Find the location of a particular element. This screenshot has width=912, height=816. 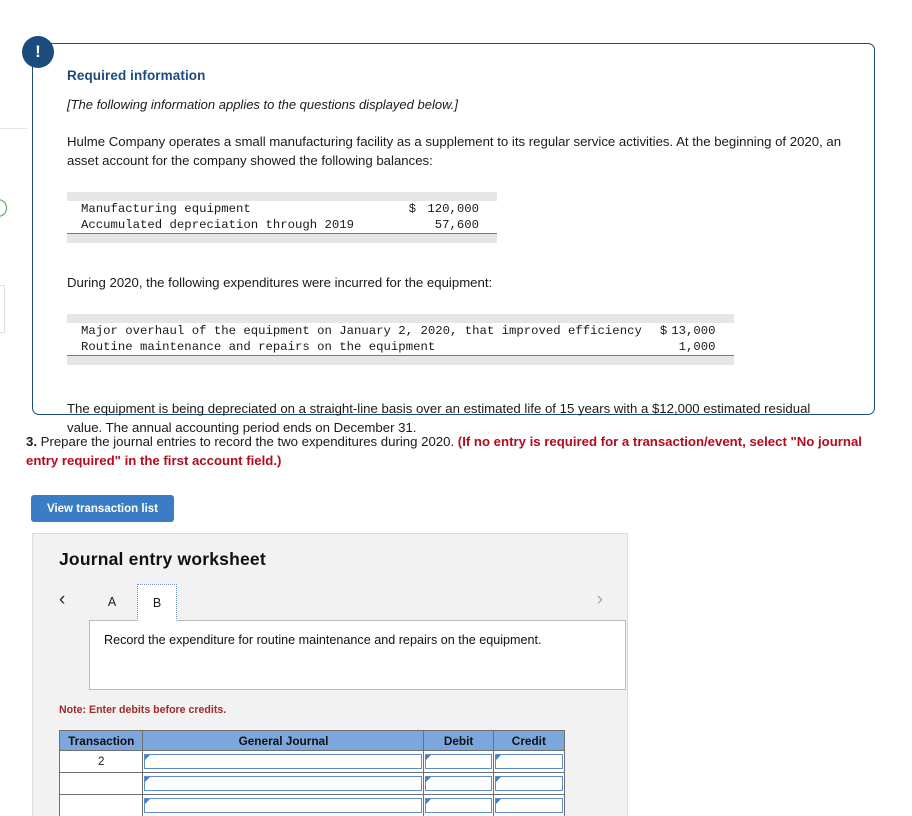

journal-table-header-row: Transaction General Journal Debit Credit is located at coordinates (312, 740).